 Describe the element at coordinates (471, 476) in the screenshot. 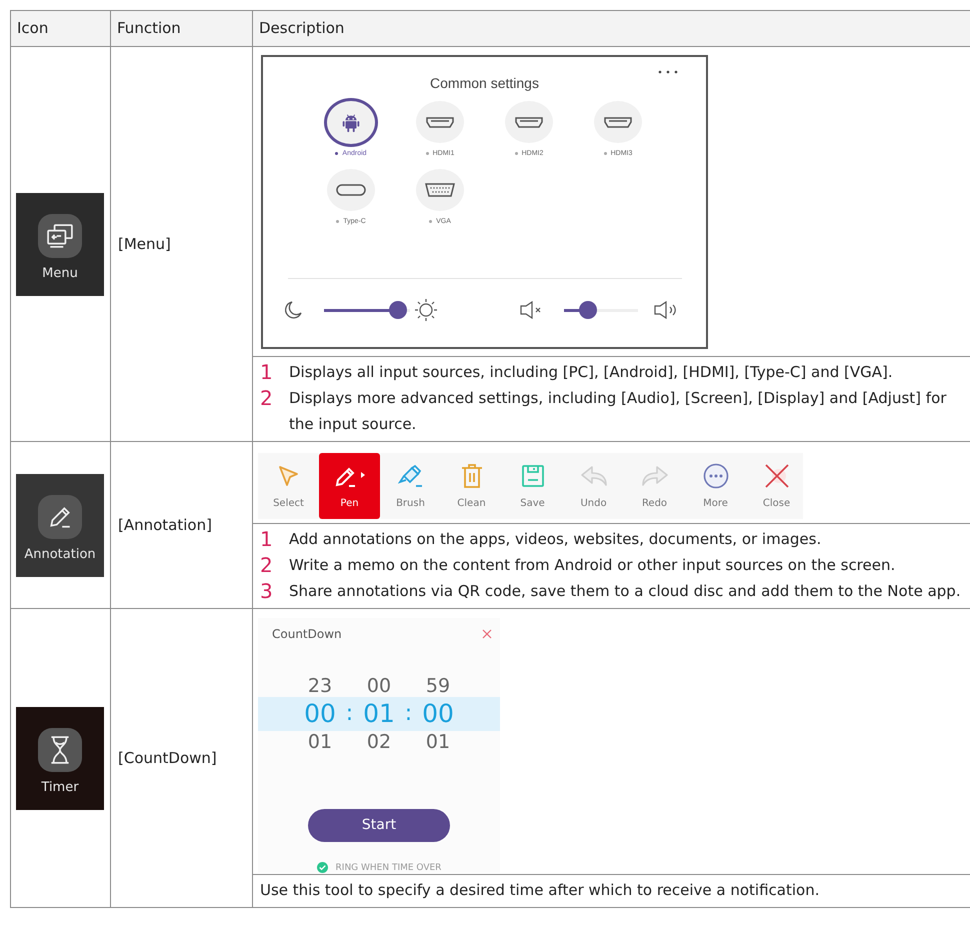

I see `trash-icon` at that location.